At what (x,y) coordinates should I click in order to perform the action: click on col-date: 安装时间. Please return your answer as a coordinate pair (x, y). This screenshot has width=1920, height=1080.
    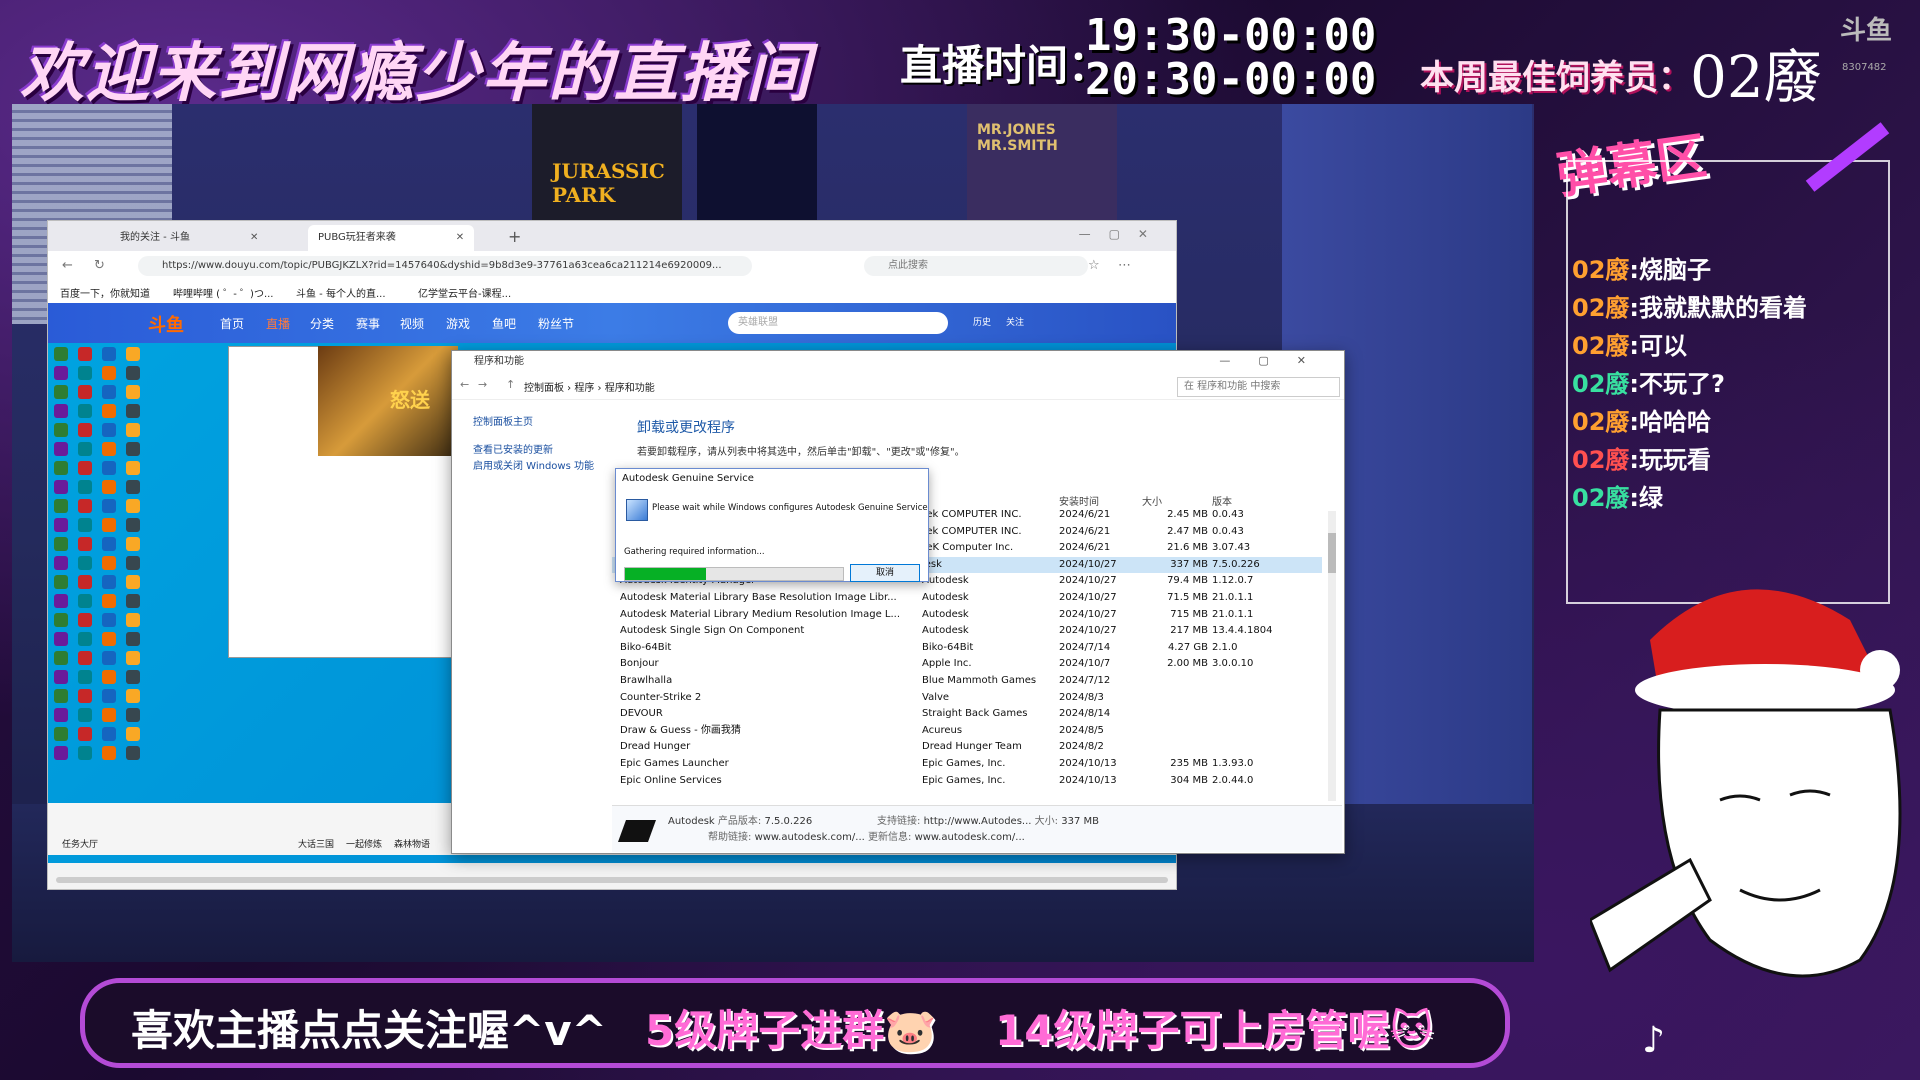
    Looking at the image, I should click on (1079, 500).